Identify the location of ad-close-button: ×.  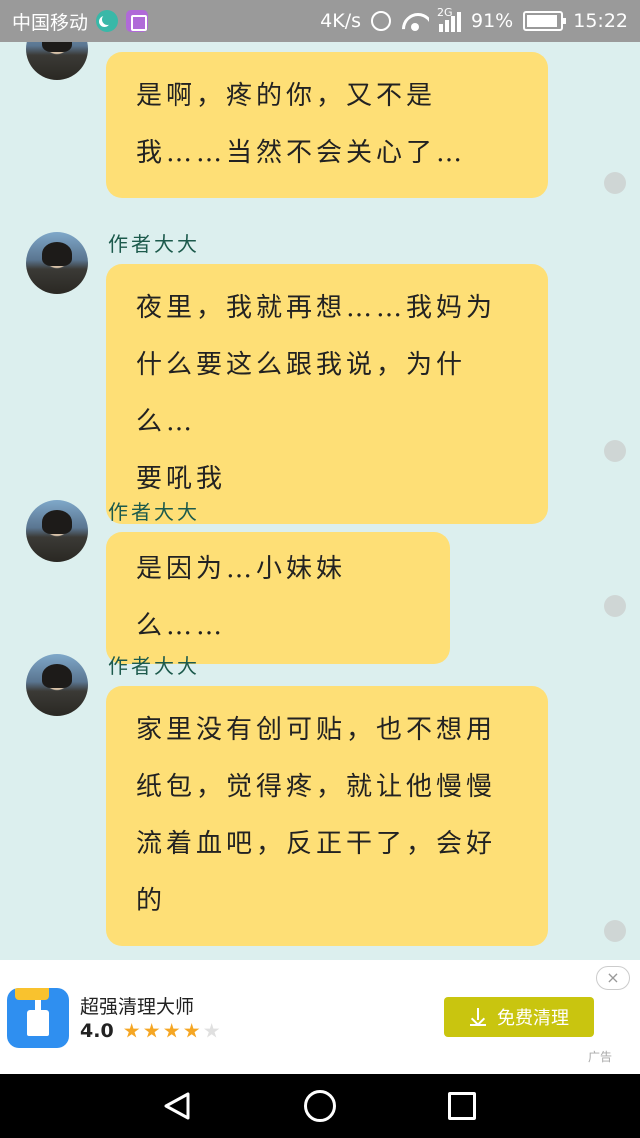
(613, 978).